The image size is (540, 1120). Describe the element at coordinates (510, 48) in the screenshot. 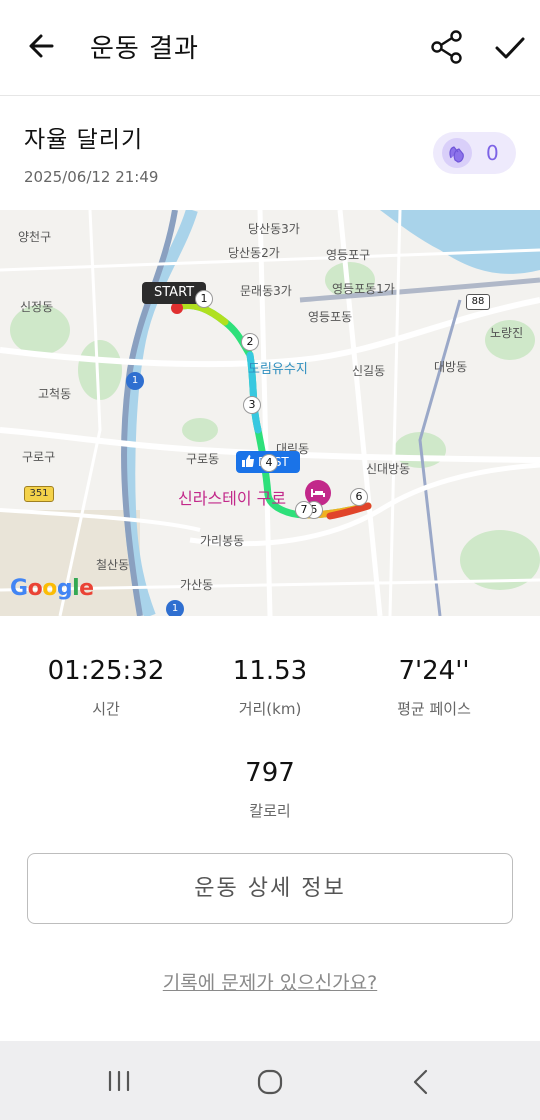

I see `check-icon` at that location.